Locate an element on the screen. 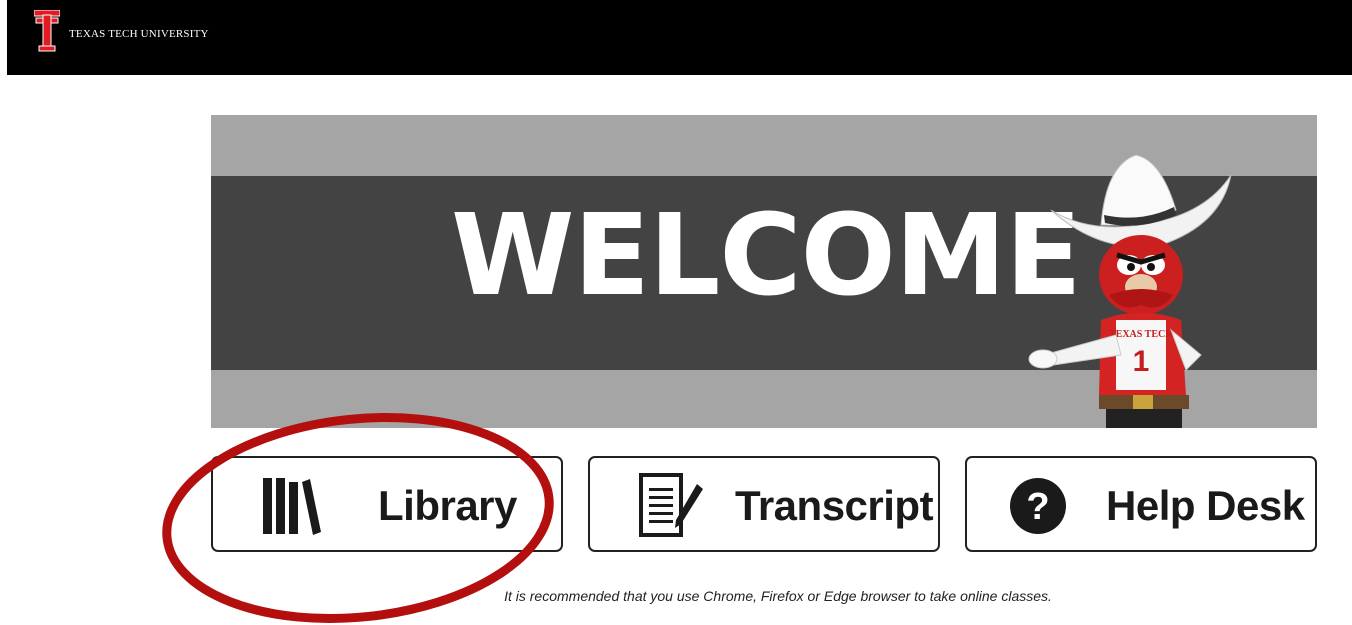  university-name: TEXAS TECH UNIVERSITY is located at coordinates (139, 34).